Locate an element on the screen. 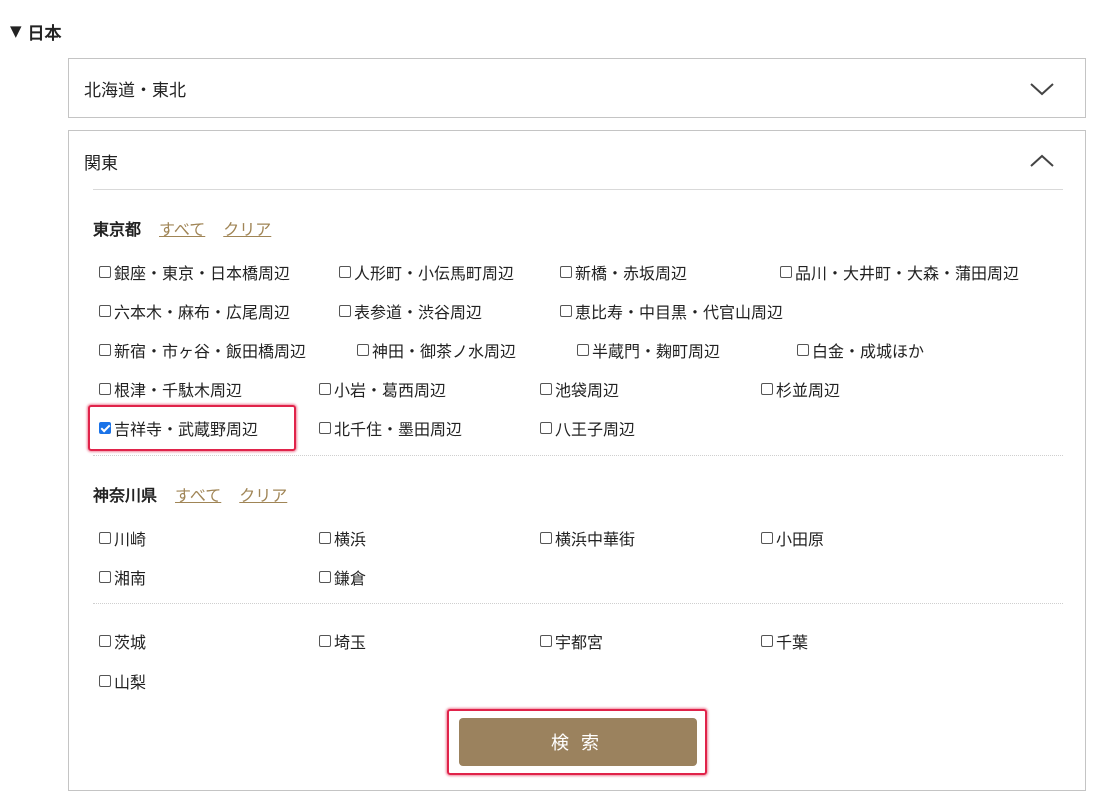  checkbox-option: 茨城 is located at coordinates (122, 641).